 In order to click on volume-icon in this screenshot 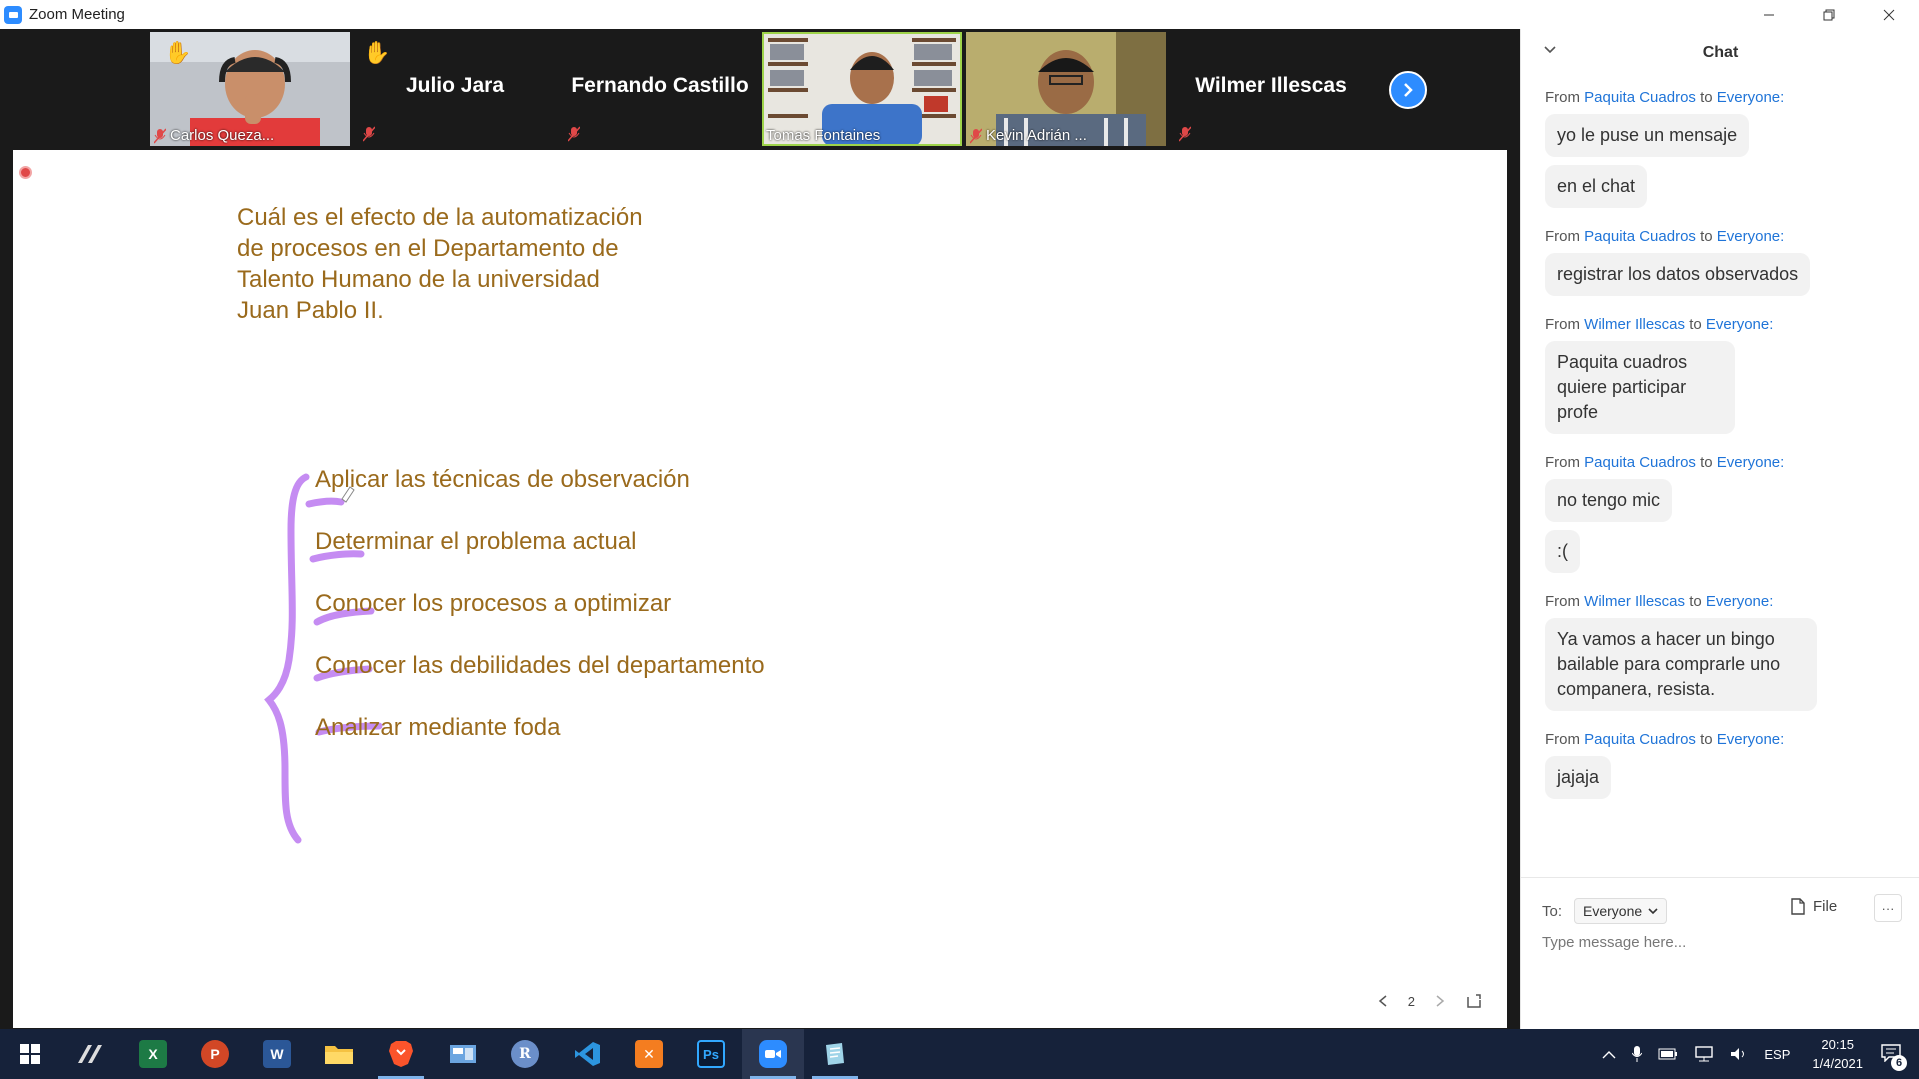, I will do `click(1739, 1054)`.